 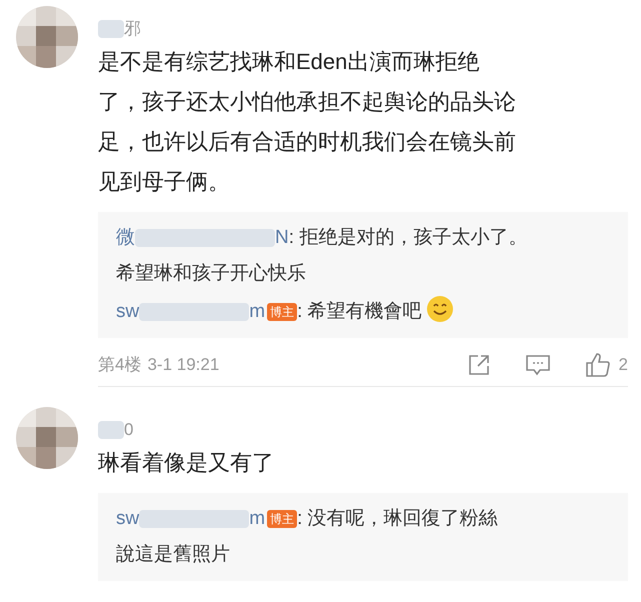 I want to click on reply-text: 說這是舊照片, so click(x=173, y=555).